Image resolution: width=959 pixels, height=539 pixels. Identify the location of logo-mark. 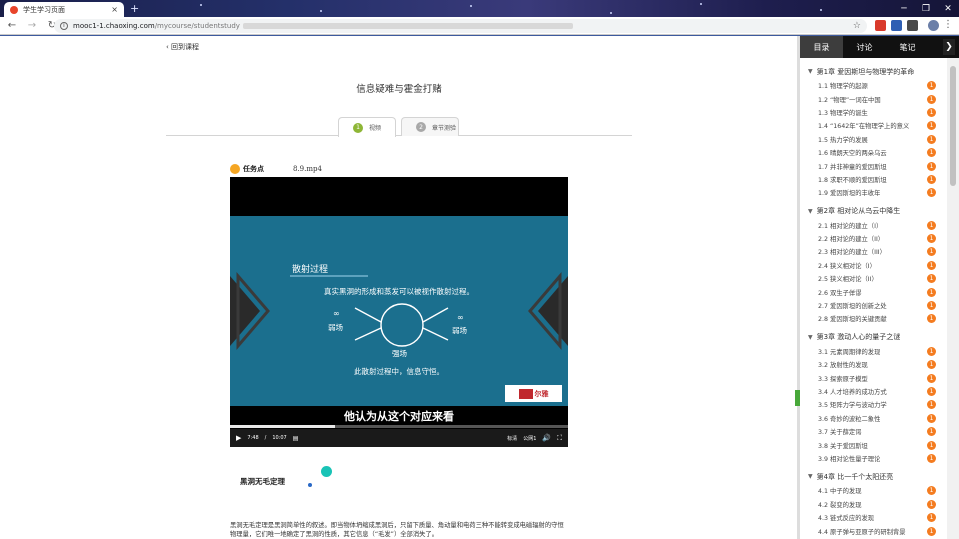
(525, 393).